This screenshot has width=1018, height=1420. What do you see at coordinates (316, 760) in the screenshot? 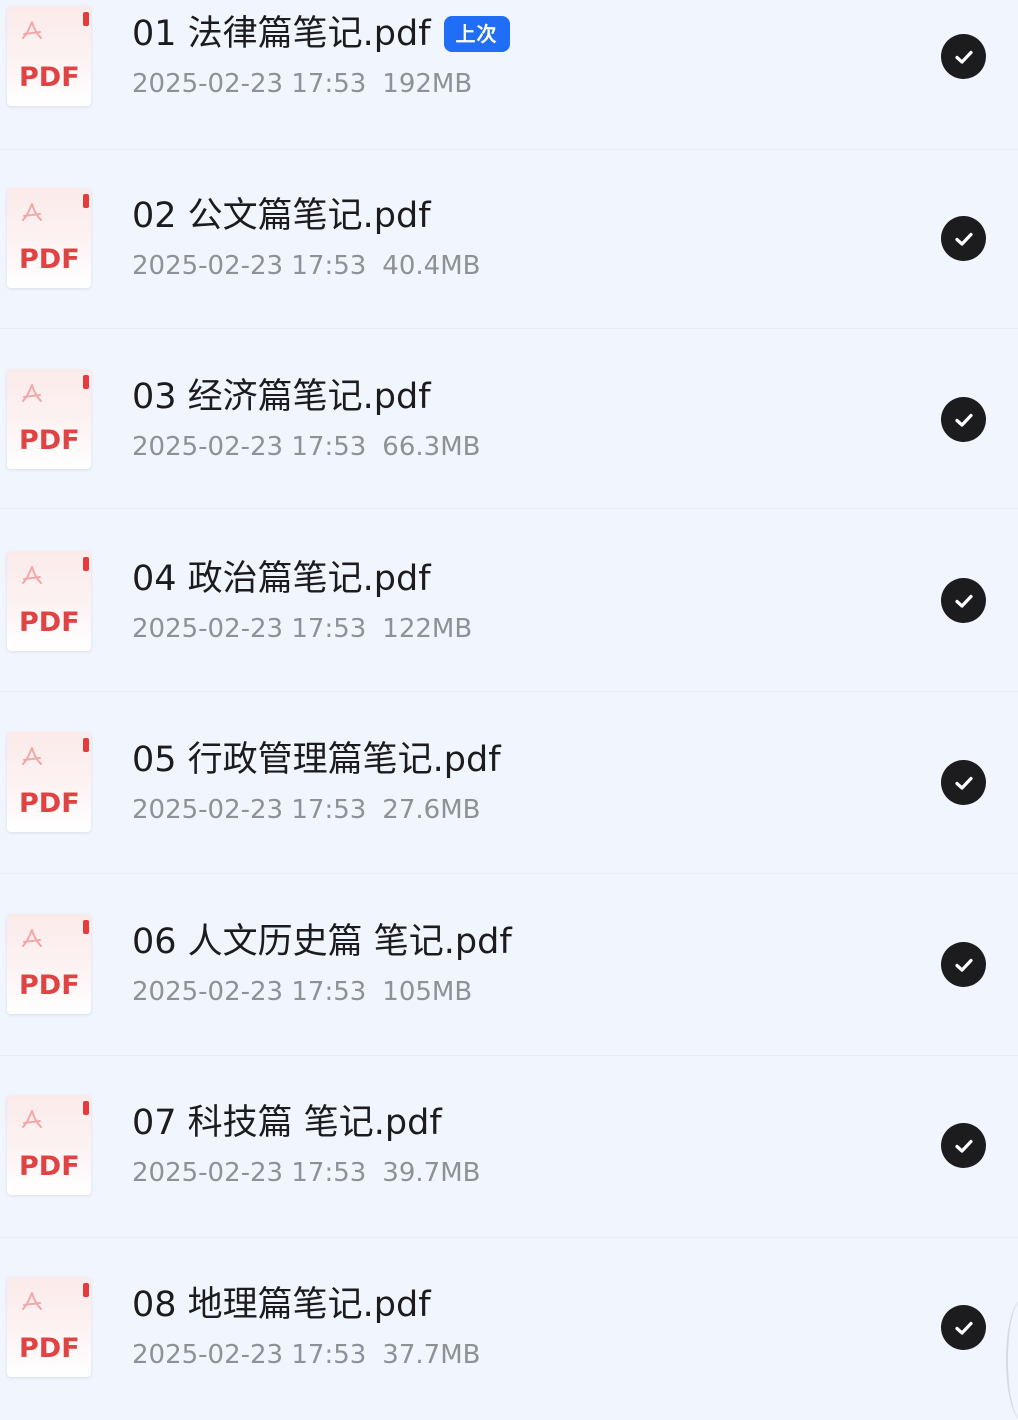
I see `file-name: 05 行政管理篇笔记.pdf` at bounding box center [316, 760].